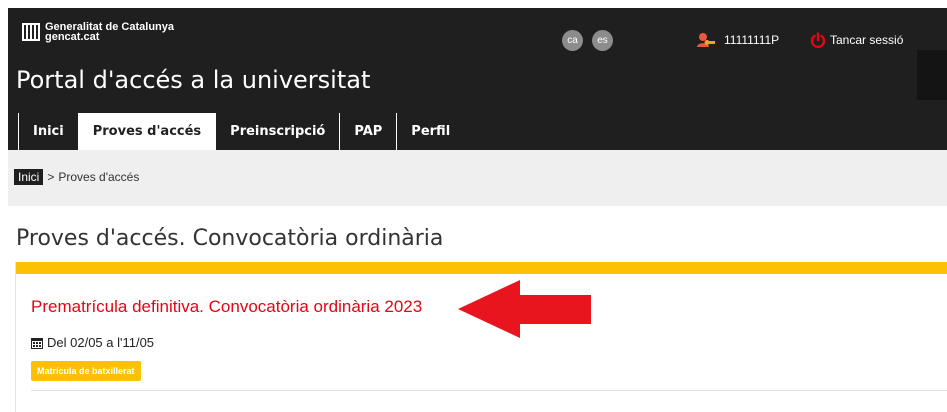 The height and width of the screenshot is (412, 947). I want to click on batxillerat-badge: Matrícula de batxillerat, so click(86, 371).